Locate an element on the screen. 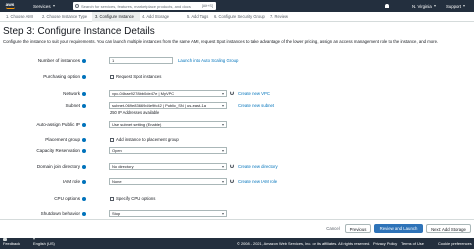 This screenshot has width=474, height=249. tab-configure-security-group: 6. Configure Security Group is located at coordinates (240, 17).